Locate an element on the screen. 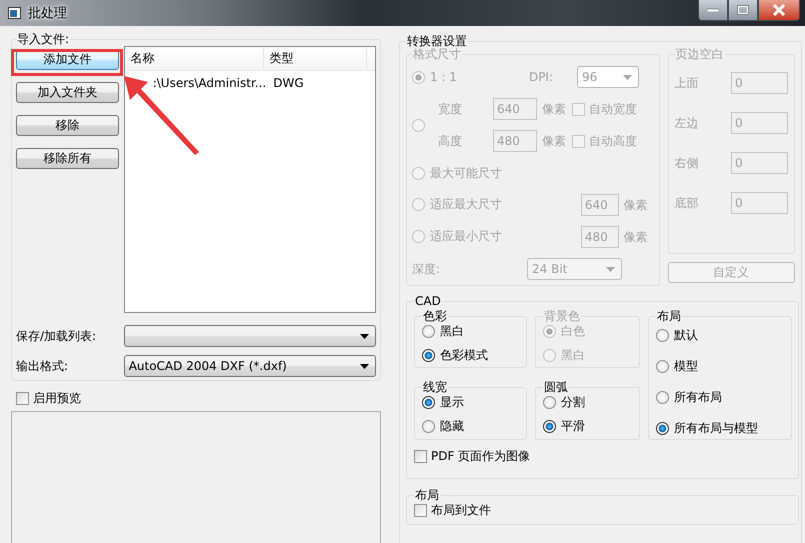 The height and width of the screenshot is (543, 805). field-label: DPI: is located at coordinates (541, 77).